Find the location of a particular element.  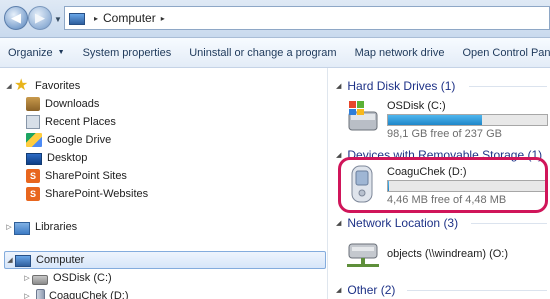

address-field: ▸ Computer ▸ is located at coordinates (307, 18).